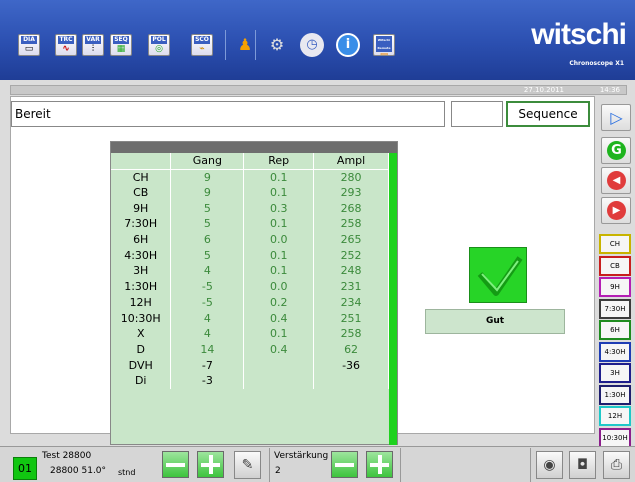 The image size is (635, 482). What do you see at coordinates (312, 45) in the screenshot?
I see `clock-icon: ◷` at bounding box center [312, 45].